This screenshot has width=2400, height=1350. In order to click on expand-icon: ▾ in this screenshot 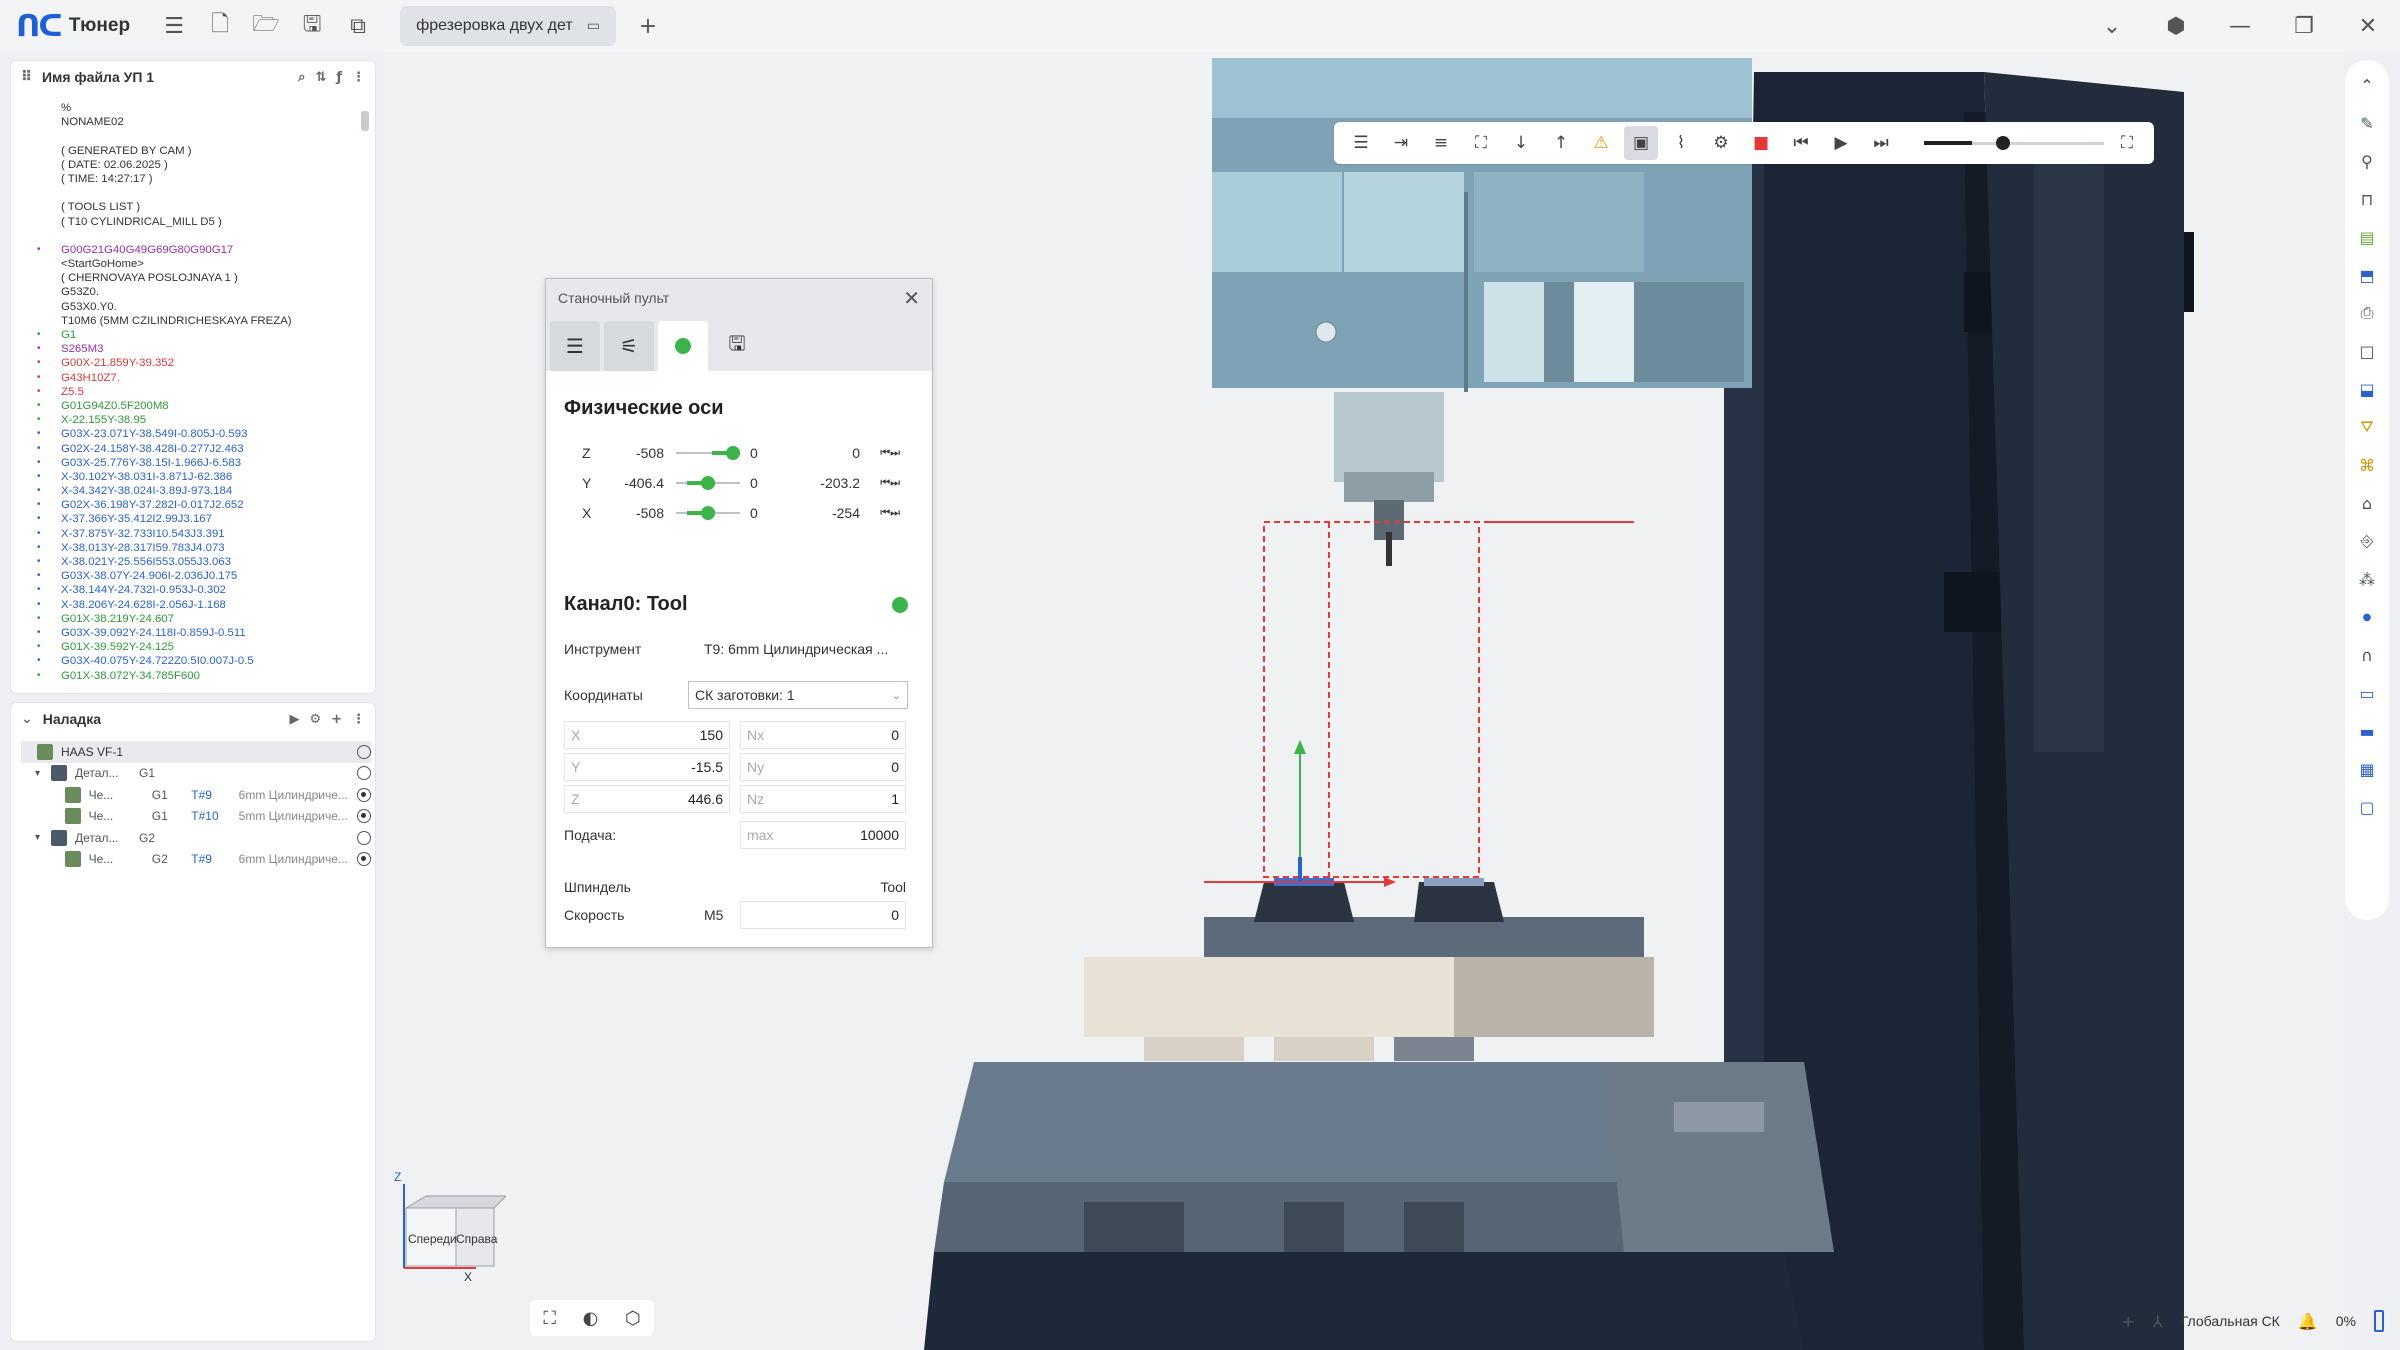, I will do `click(43, 773)`.